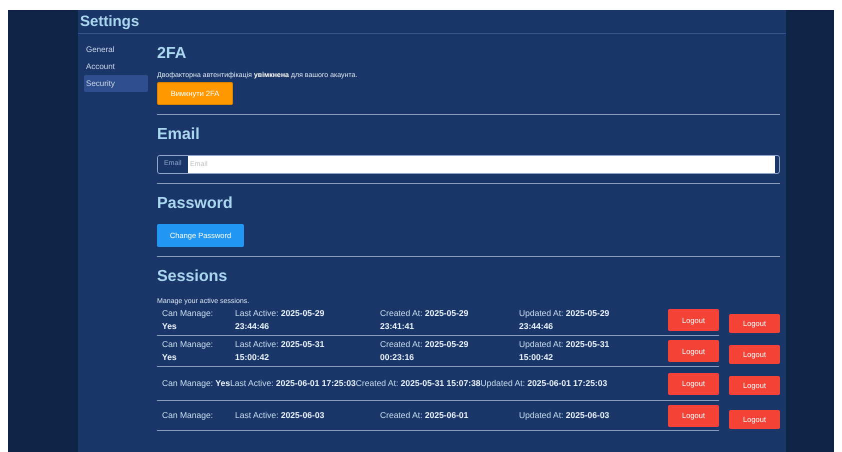  What do you see at coordinates (195, 203) in the screenshot?
I see `section-heading: Password` at bounding box center [195, 203].